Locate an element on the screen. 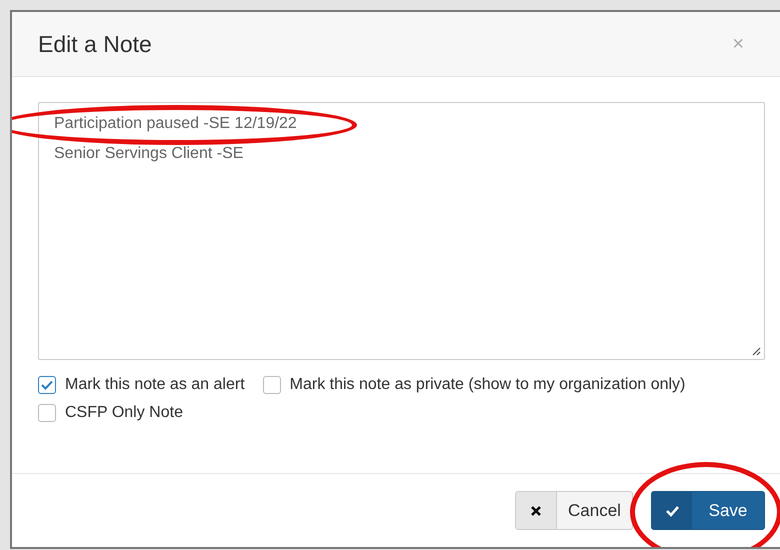  checkbox-label: CSFP Only Note is located at coordinates (124, 413).